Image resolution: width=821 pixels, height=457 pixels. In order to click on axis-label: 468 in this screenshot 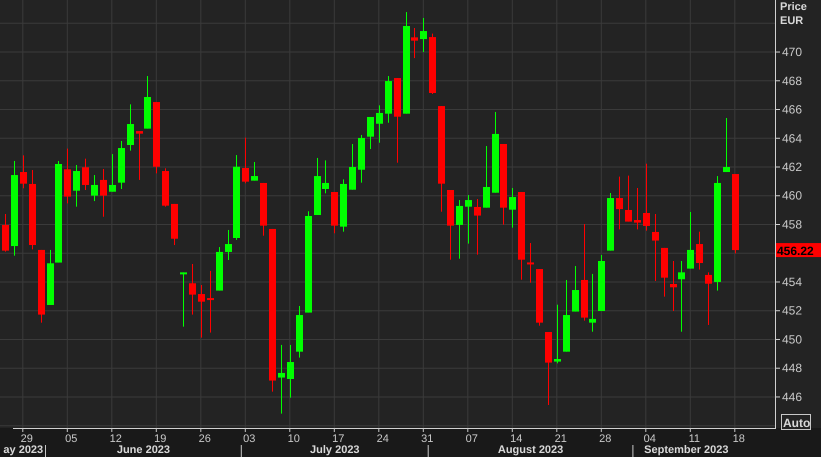, I will do `click(792, 81)`.